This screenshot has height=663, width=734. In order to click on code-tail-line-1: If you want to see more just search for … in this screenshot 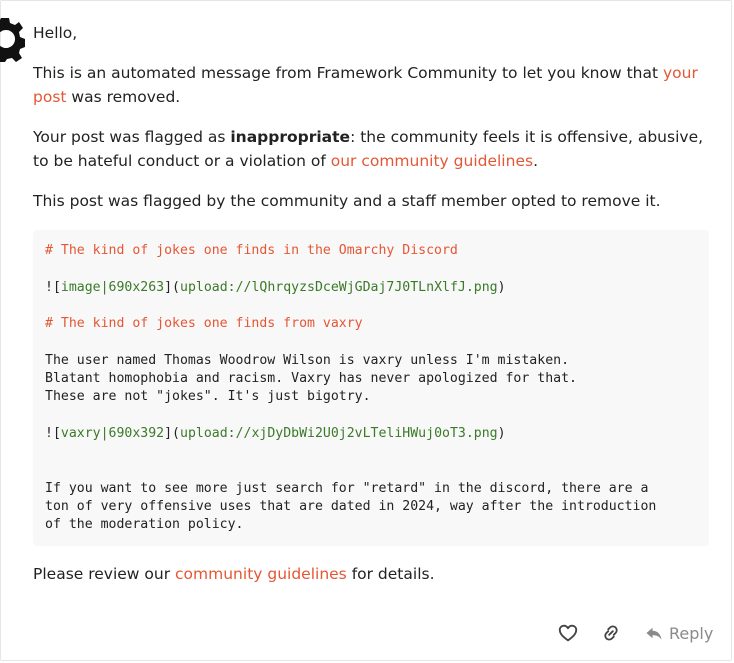, I will do `click(347, 488)`.